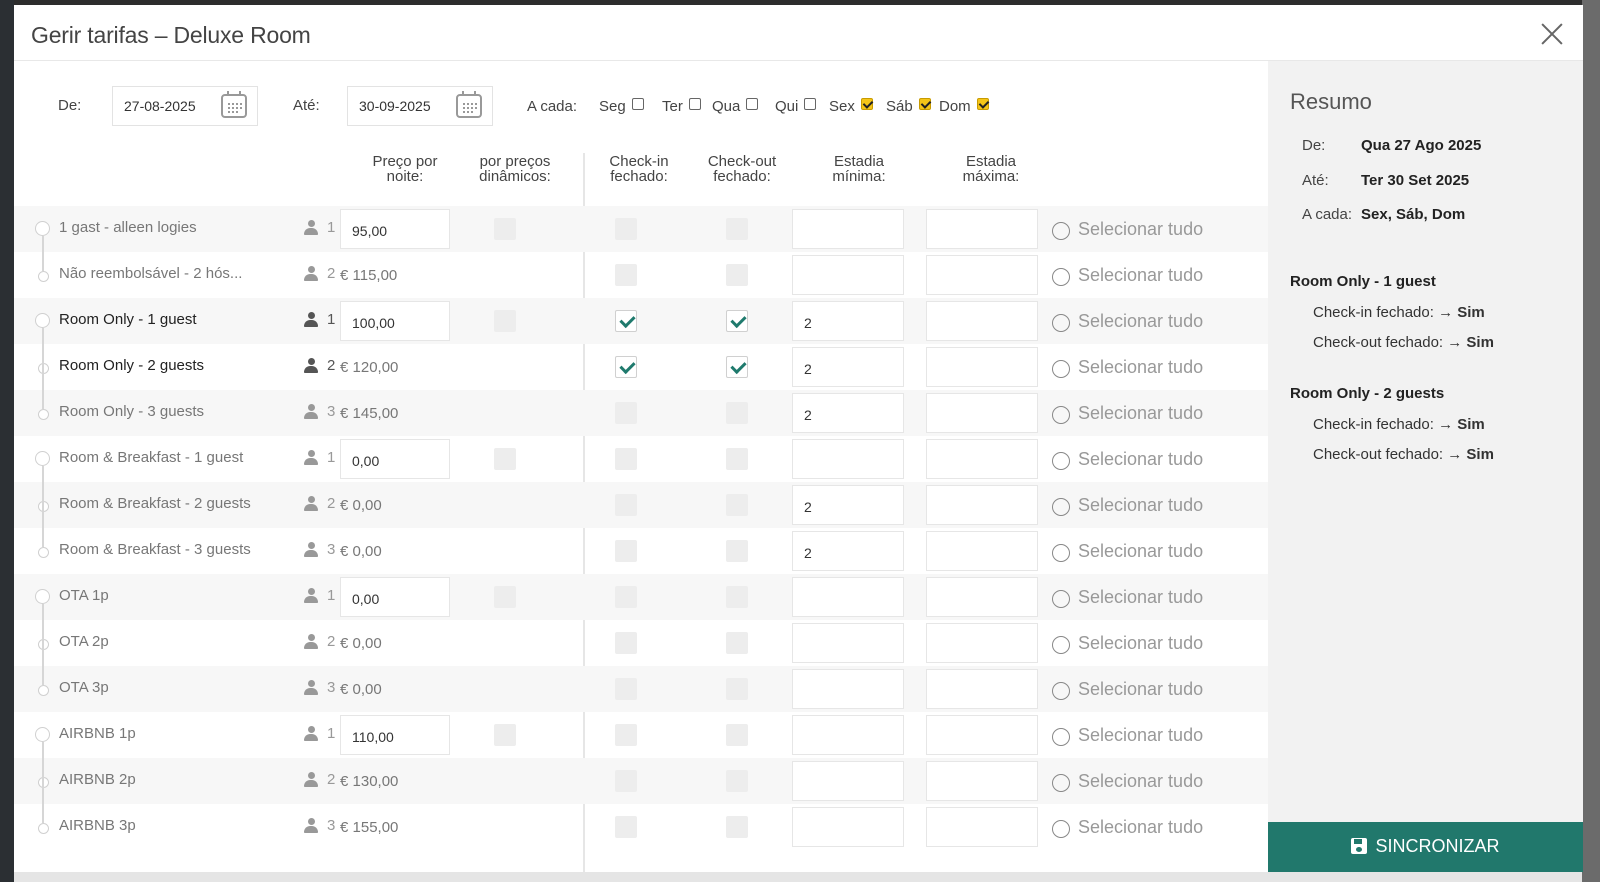 This screenshot has height=882, width=1600. What do you see at coordinates (851, 106) in the screenshot?
I see `day-sex: Sex` at bounding box center [851, 106].